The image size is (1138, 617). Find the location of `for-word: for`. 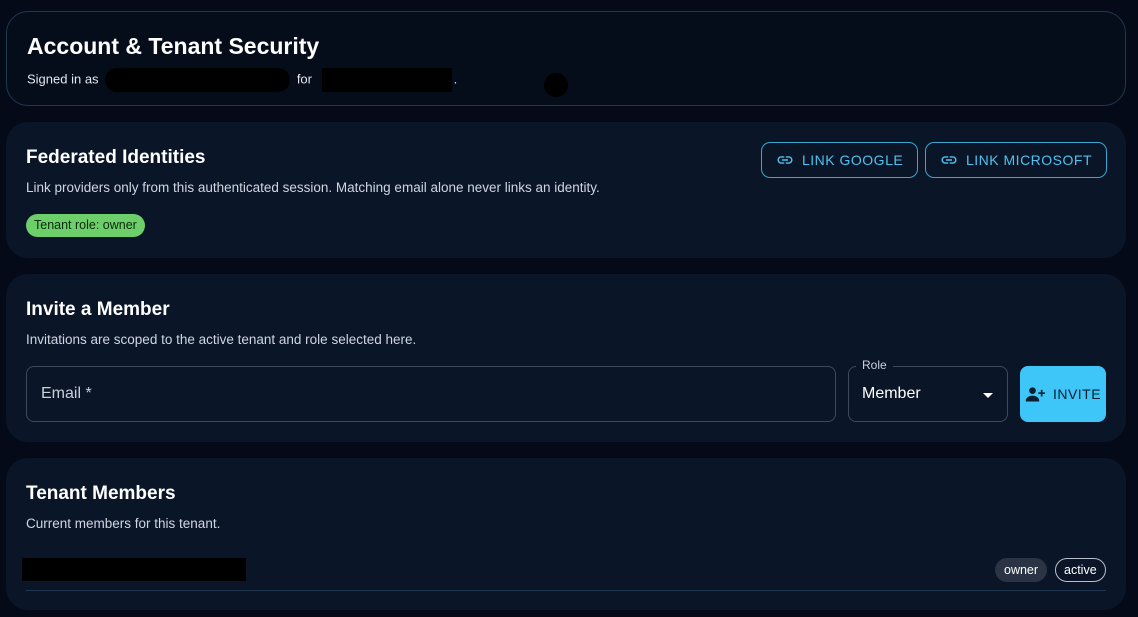

for-word: for is located at coordinates (304, 79).